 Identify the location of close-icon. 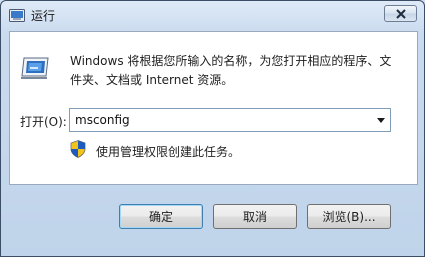
(400, 13).